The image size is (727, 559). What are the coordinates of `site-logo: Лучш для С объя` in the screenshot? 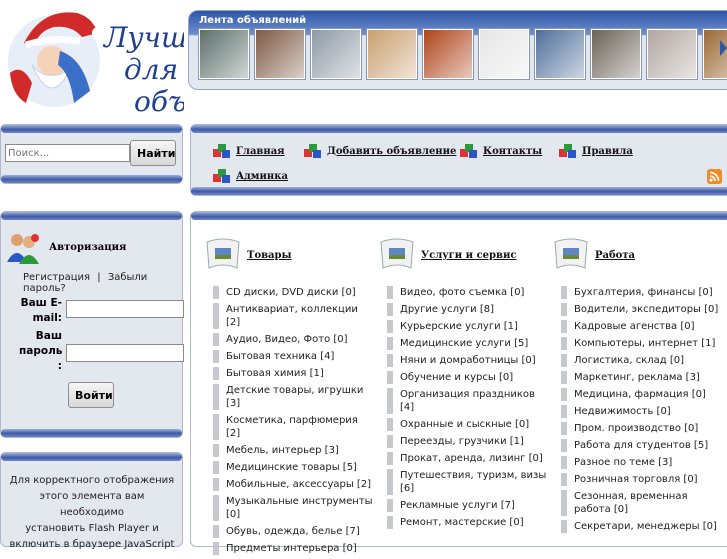 It's located at (92, 57).